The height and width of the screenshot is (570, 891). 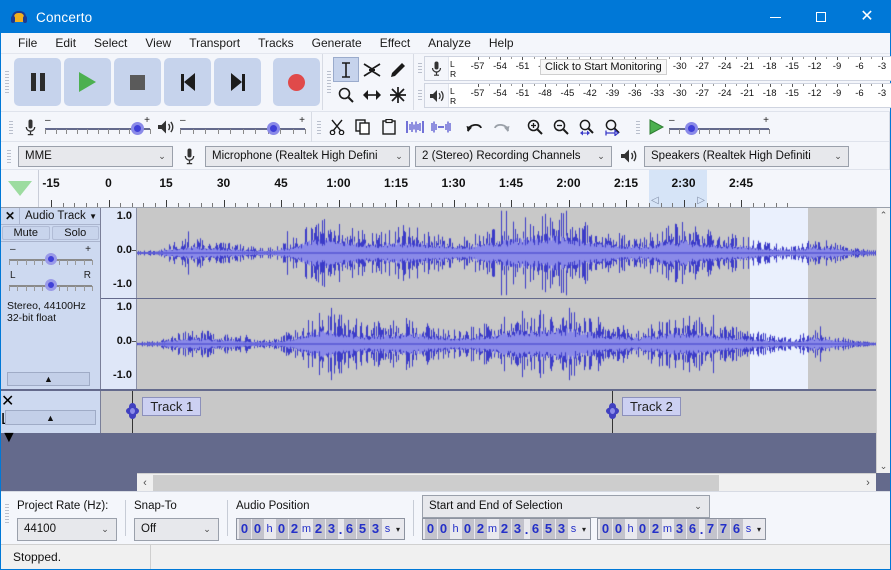 What do you see at coordinates (26, 233) in the screenshot?
I see `mute-button: Mute` at bounding box center [26, 233].